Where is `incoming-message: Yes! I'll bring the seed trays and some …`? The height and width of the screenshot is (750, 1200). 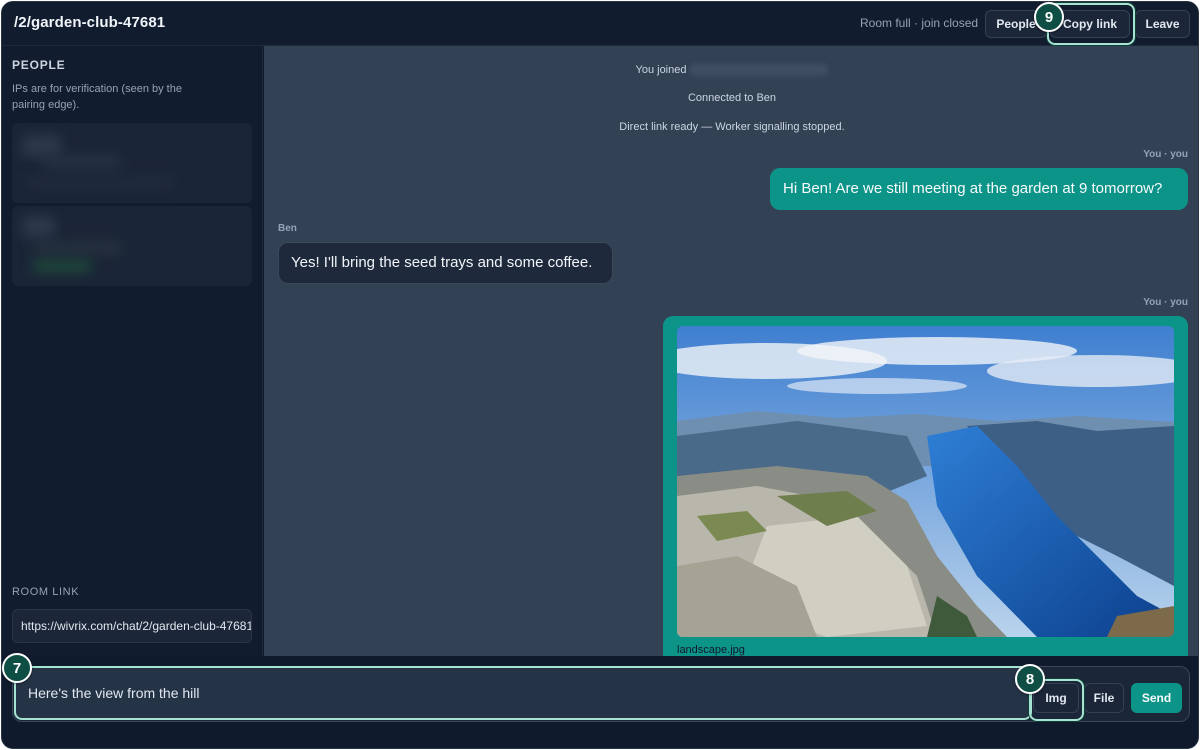
incoming-message: Yes! I'll bring the seed trays and some … is located at coordinates (445, 263).